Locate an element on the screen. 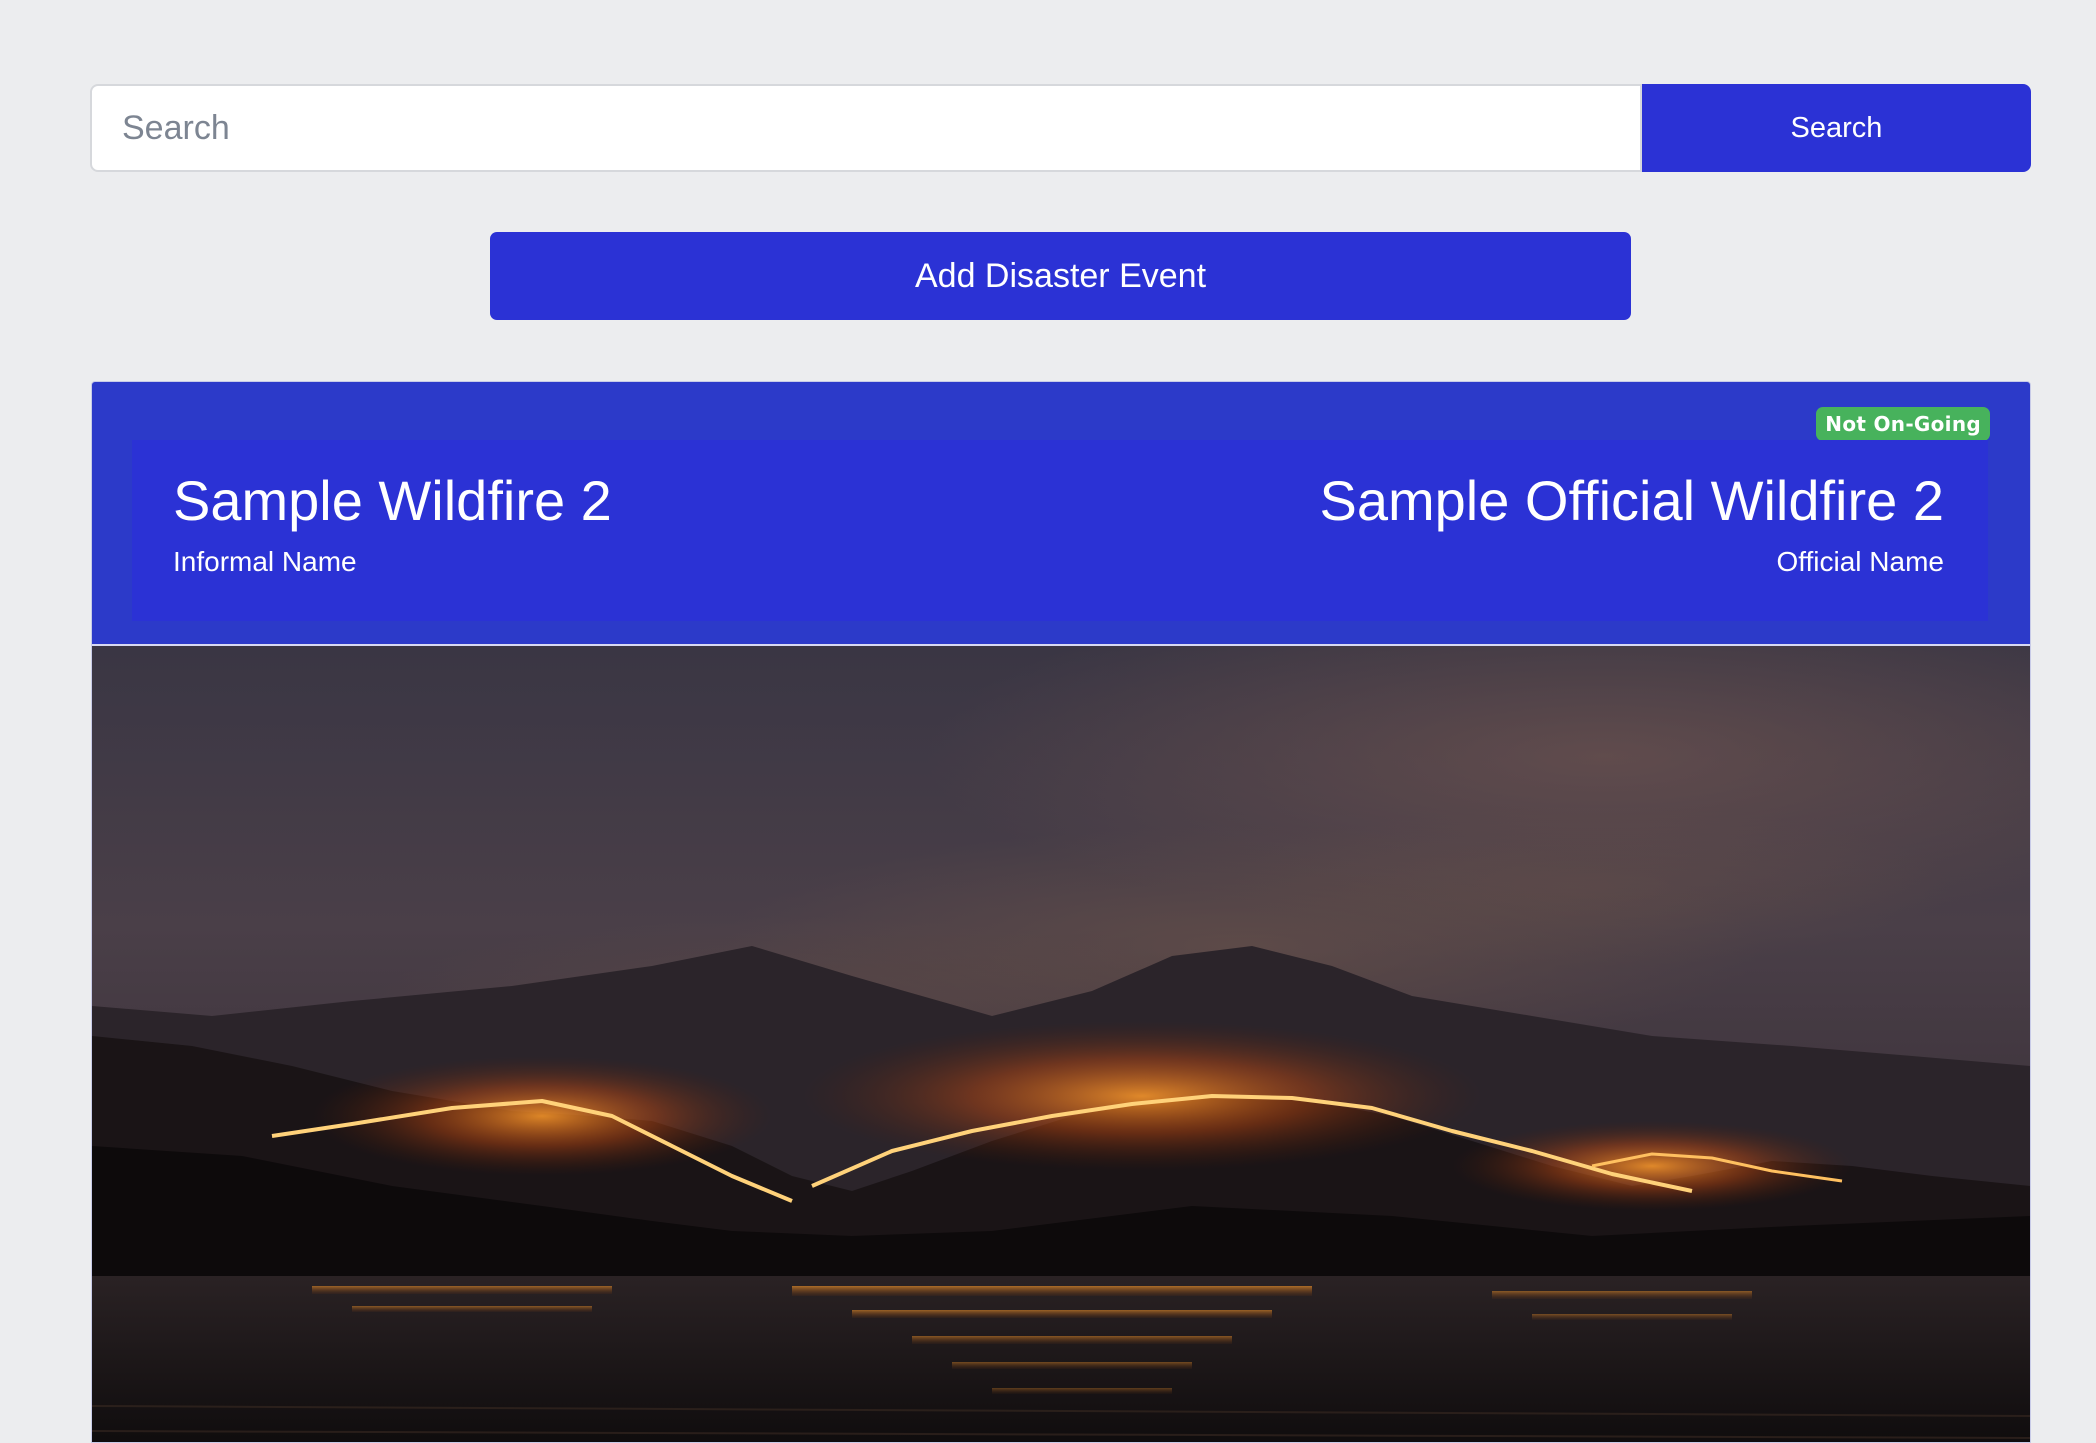  official-name-block: Sample Official Wildfire 2 Official Name is located at coordinates (1631, 523).